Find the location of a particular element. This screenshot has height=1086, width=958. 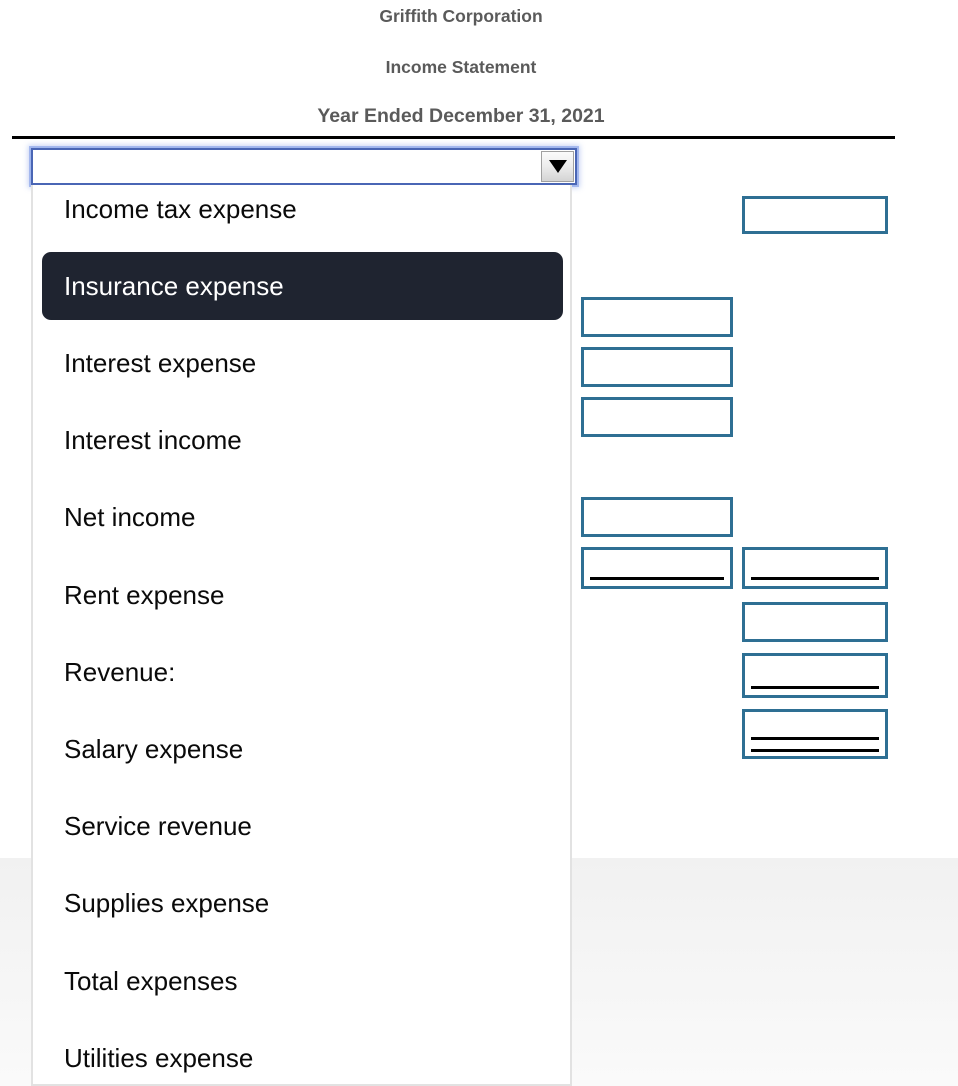

dropdown-option-label: Income tax expense is located at coordinates (180, 208).